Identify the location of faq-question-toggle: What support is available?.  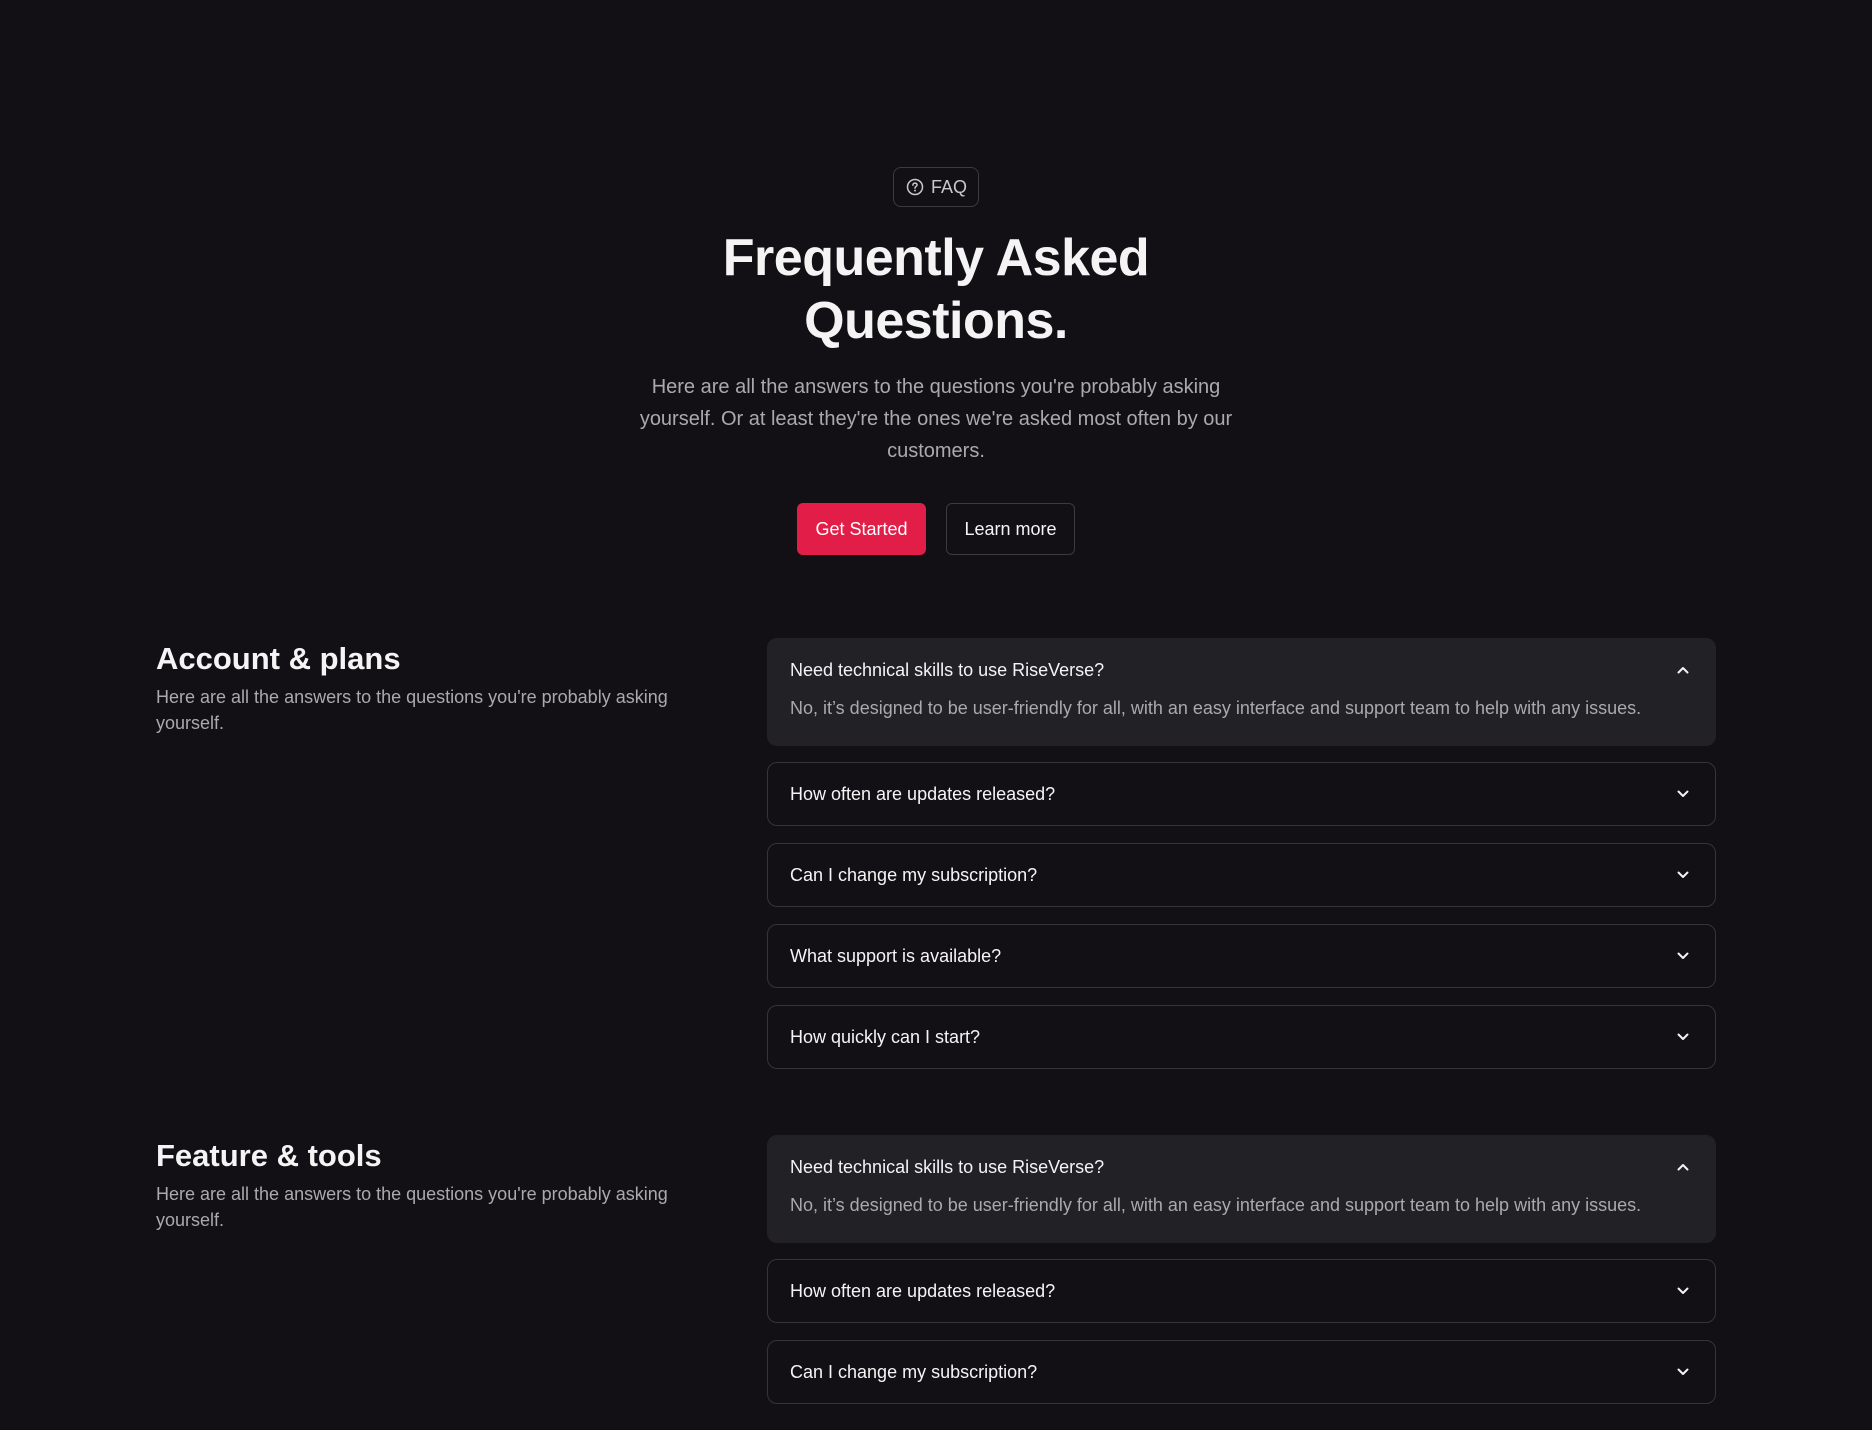
(1241, 956).